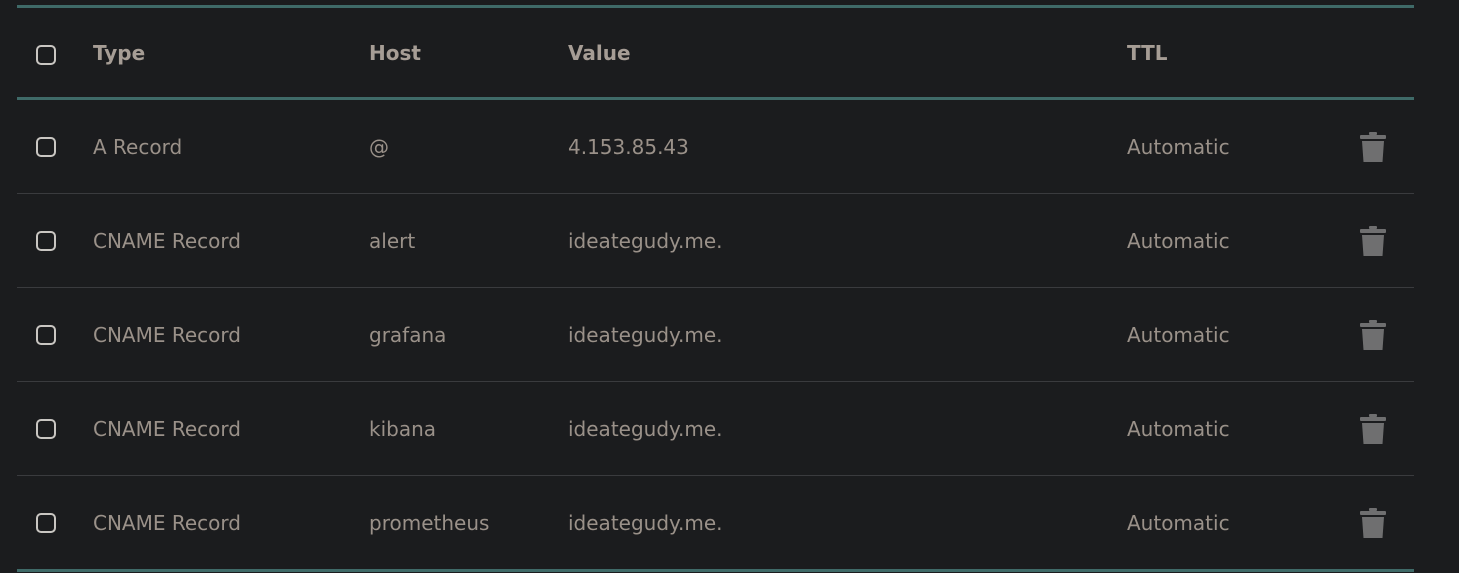 This screenshot has height=573, width=1459. I want to click on record-host: alert, so click(392, 240).